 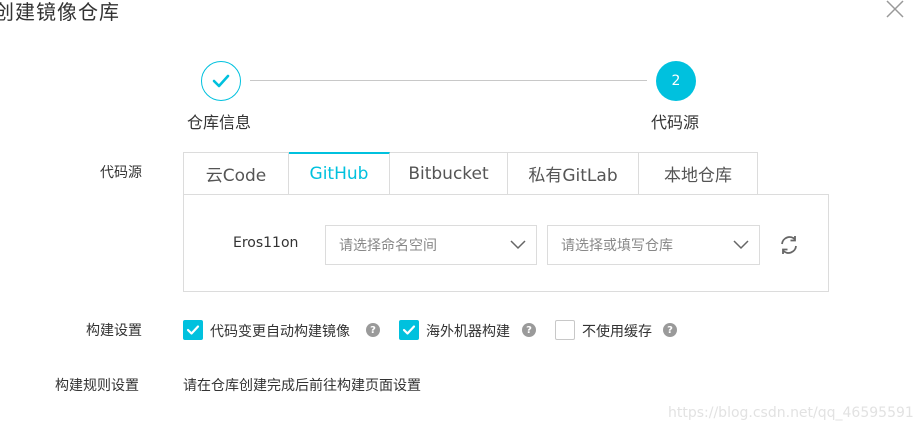 What do you see at coordinates (789, 245) in the screenshot?
I see `refresh-icon` at bounding box center [789, 245].